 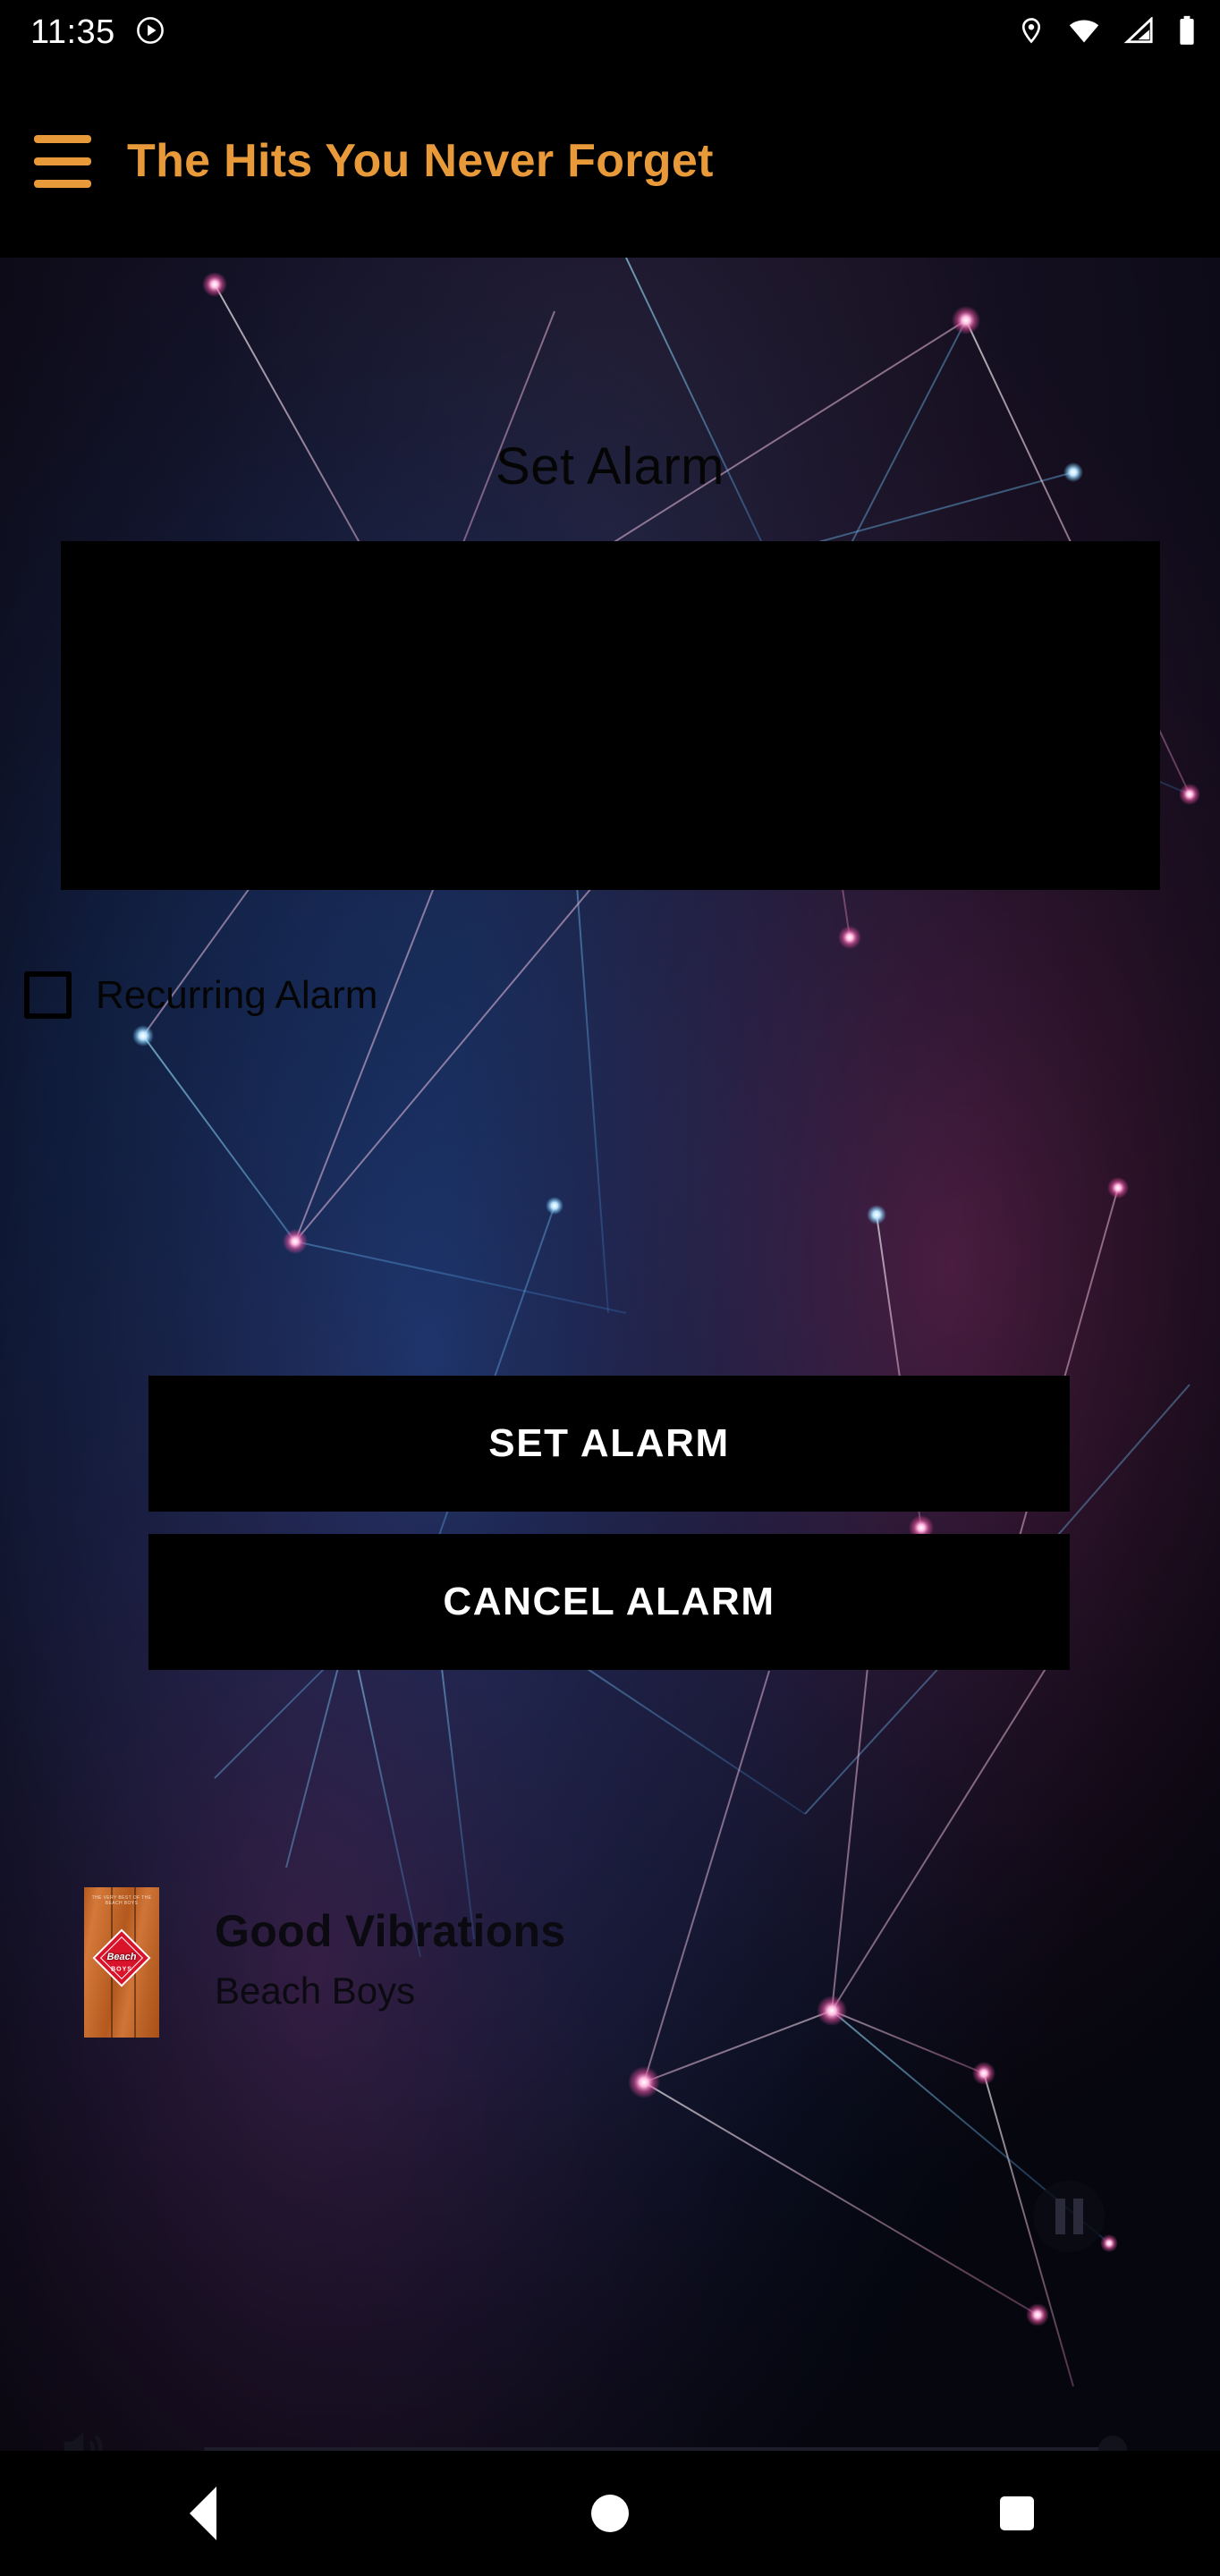 What do you see at coordinates (121, 1900) in the screenshot?
I see `album-art-top-text: THE VERY BEST OF THE BEACH BOYS` at bounding box center [121, 1900].